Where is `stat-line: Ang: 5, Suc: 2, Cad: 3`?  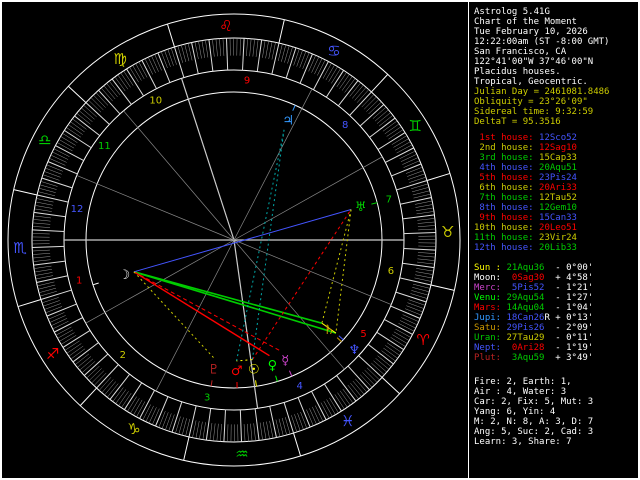 stat-line: Ang: 5, Suc: 2, Cad: 3 is located at coordinates (534, 432).